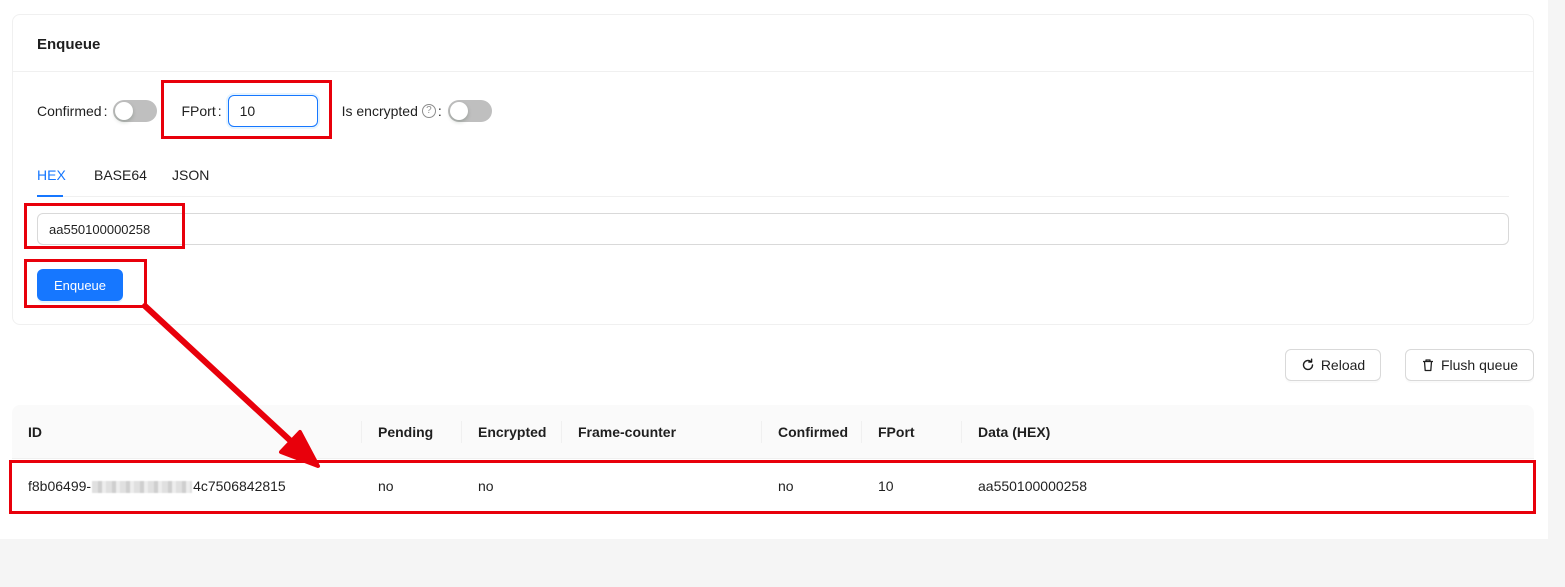 The width and height of the screenshot is (1565, 587). What do you see at coordinates (190, 175) in the screenshot?
I see `tab-json: JSON` at bounding box center [190, 175].